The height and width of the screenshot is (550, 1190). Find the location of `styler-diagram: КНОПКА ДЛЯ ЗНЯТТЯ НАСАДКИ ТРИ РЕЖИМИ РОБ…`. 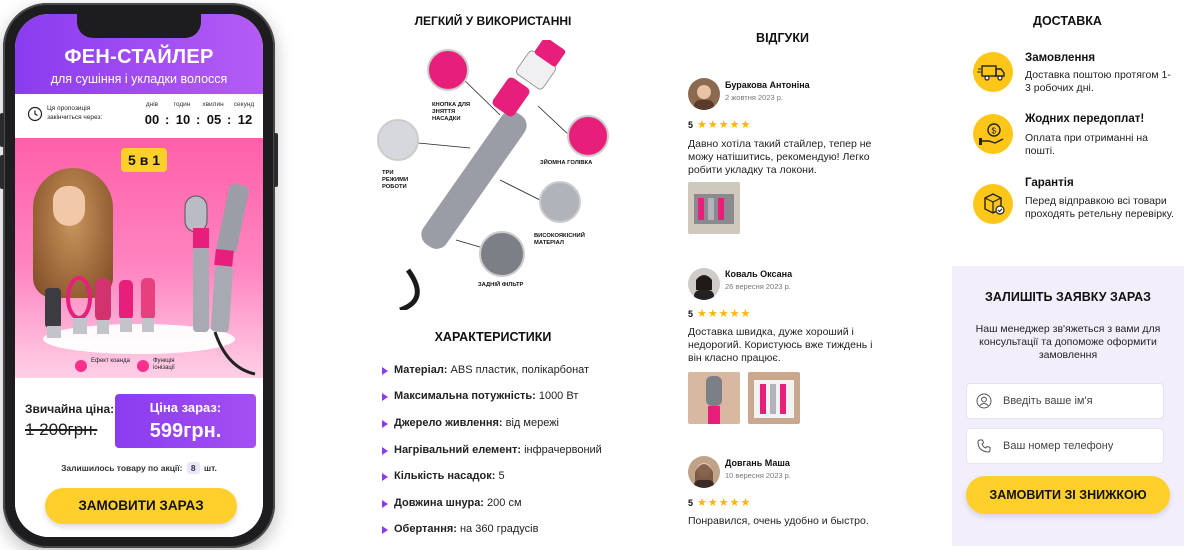

styler-diagram: КНОПКА ДЛЯ ЗНЯТТЯ НАСАДКИ ТРИ РЕЖИМИ РОБ… is located at coordinates (495, 175).